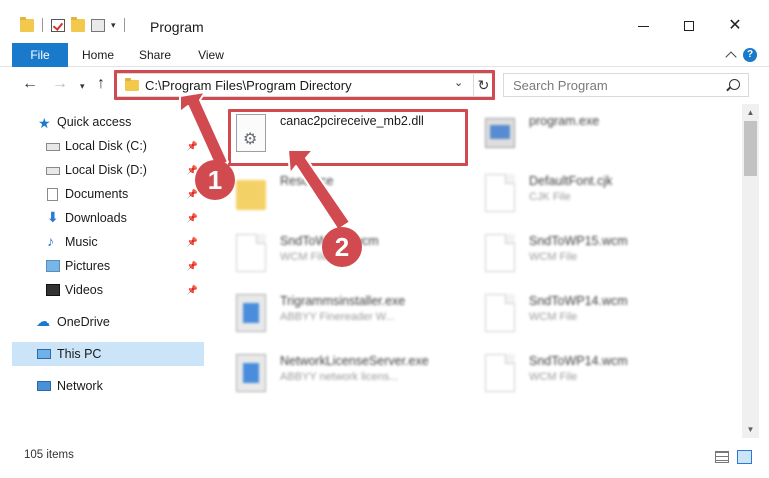 The image size is (769, 478). I want to click on sidebar-item-local-disk-c: Local Disk (C:) 📌, so click(108, 146).